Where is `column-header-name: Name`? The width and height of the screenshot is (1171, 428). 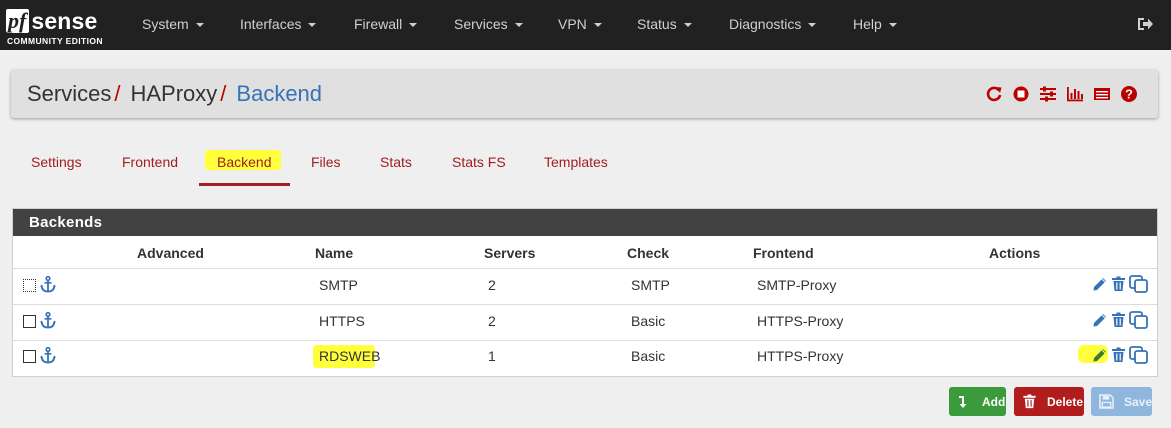
column-header-name: Name is located at coordinates (334, 253).